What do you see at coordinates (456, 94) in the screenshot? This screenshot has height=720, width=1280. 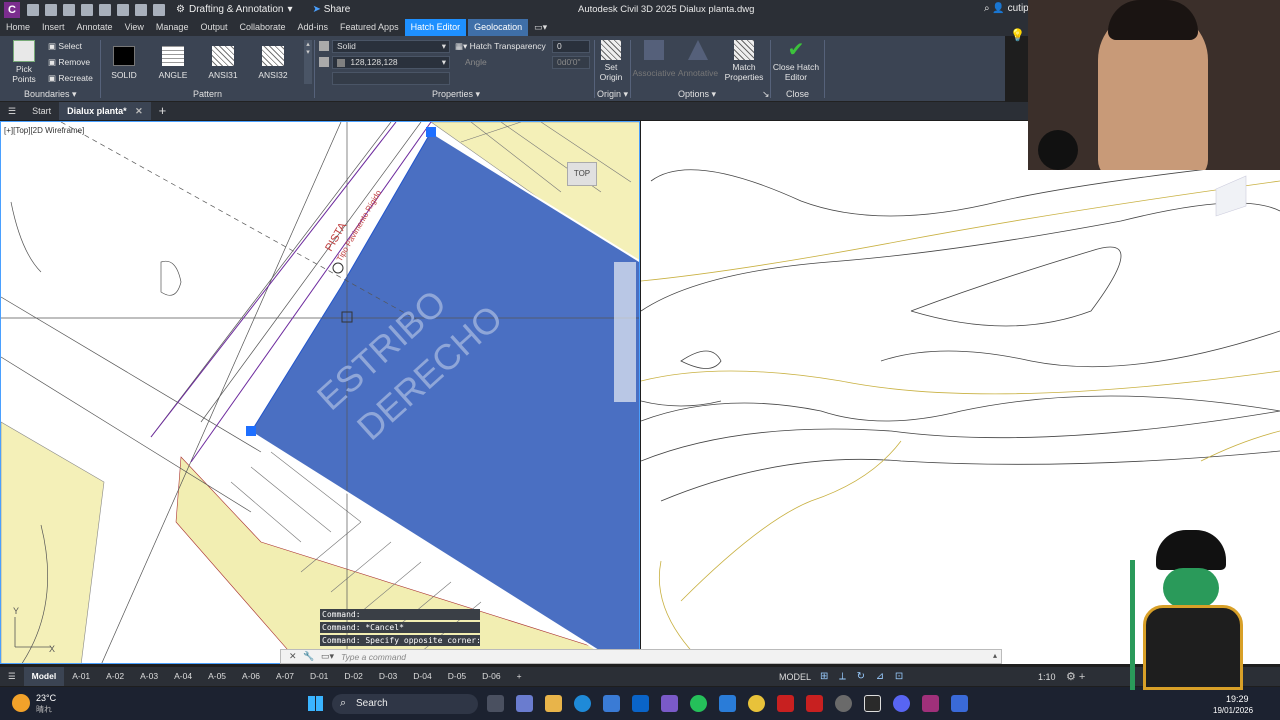 I see `properties-group-title: Properties ▾` at bounding box center [456, 94].